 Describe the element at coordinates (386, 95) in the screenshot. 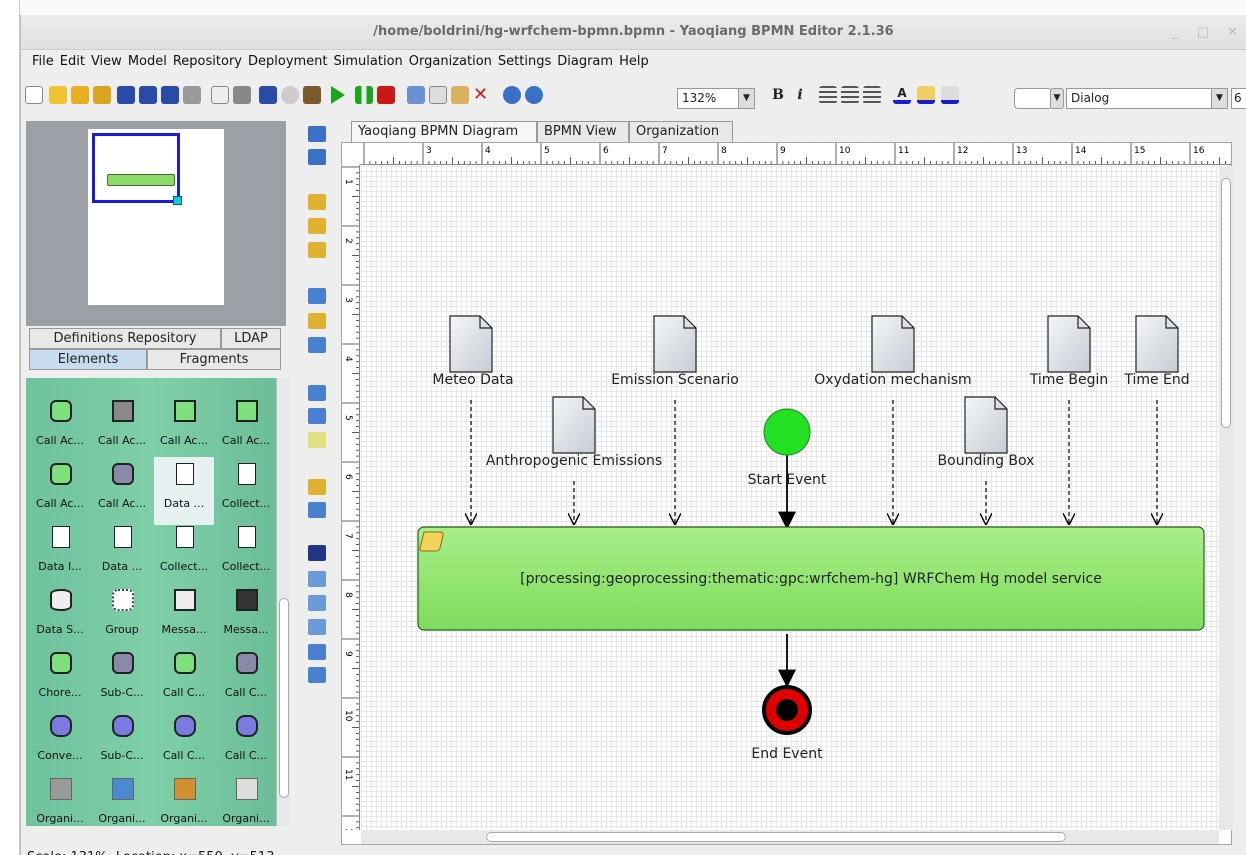

I see `stop-icon` at that location.